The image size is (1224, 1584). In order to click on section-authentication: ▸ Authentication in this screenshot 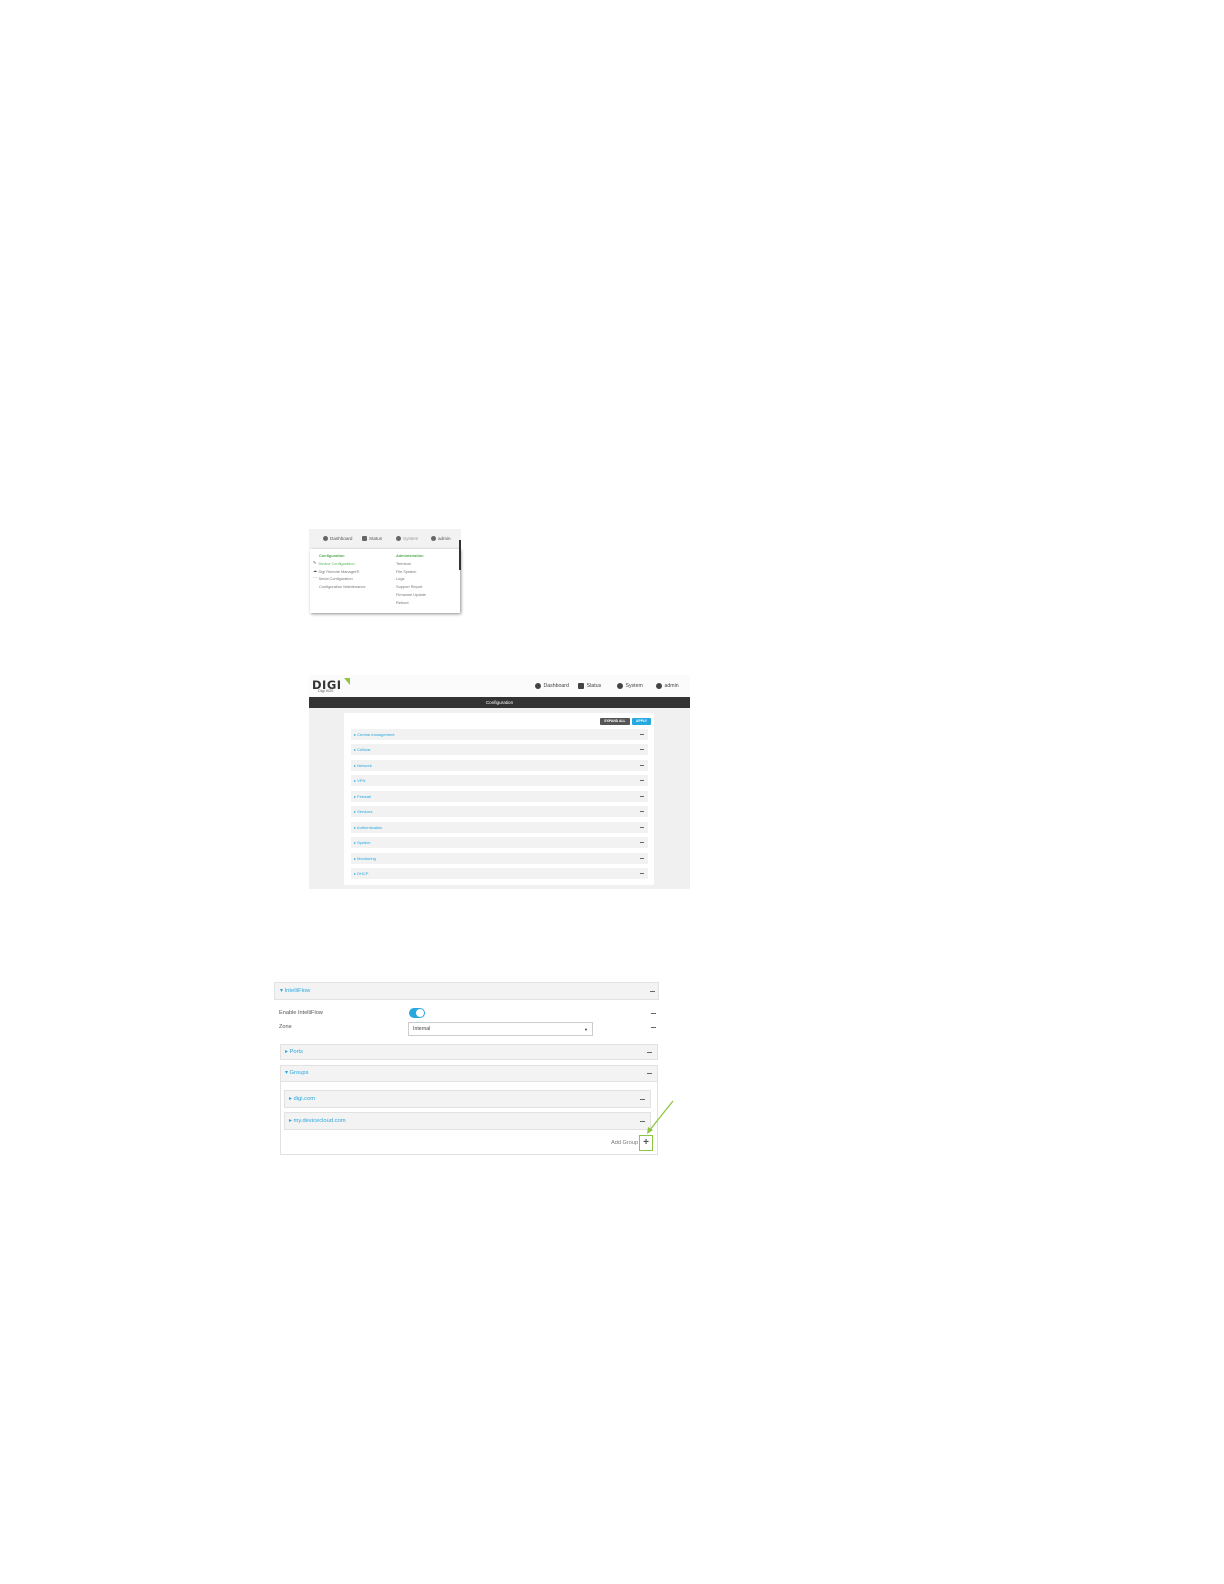, I will do `click(499, 827)`.